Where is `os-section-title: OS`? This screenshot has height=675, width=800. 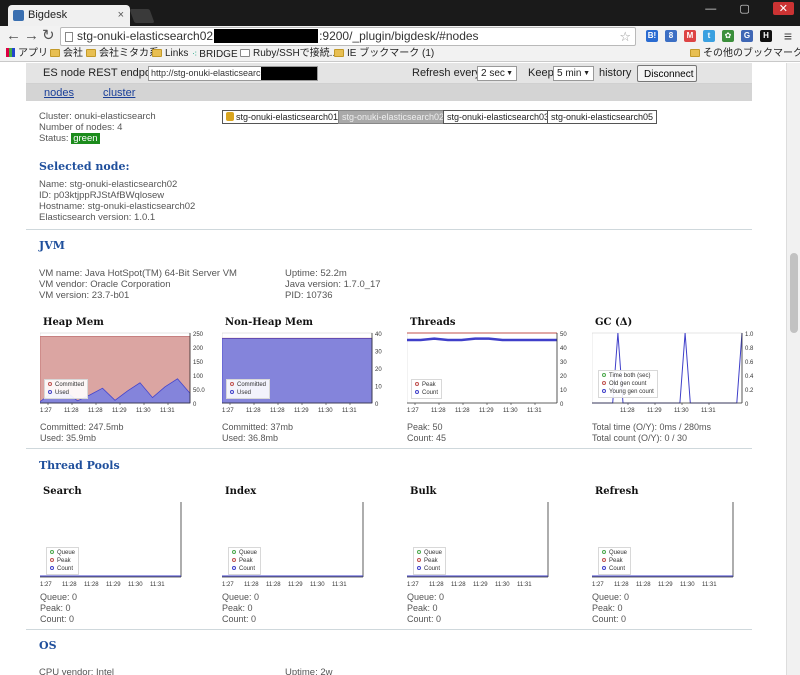 os-section-title: OS is located at coordinates (48, 645).